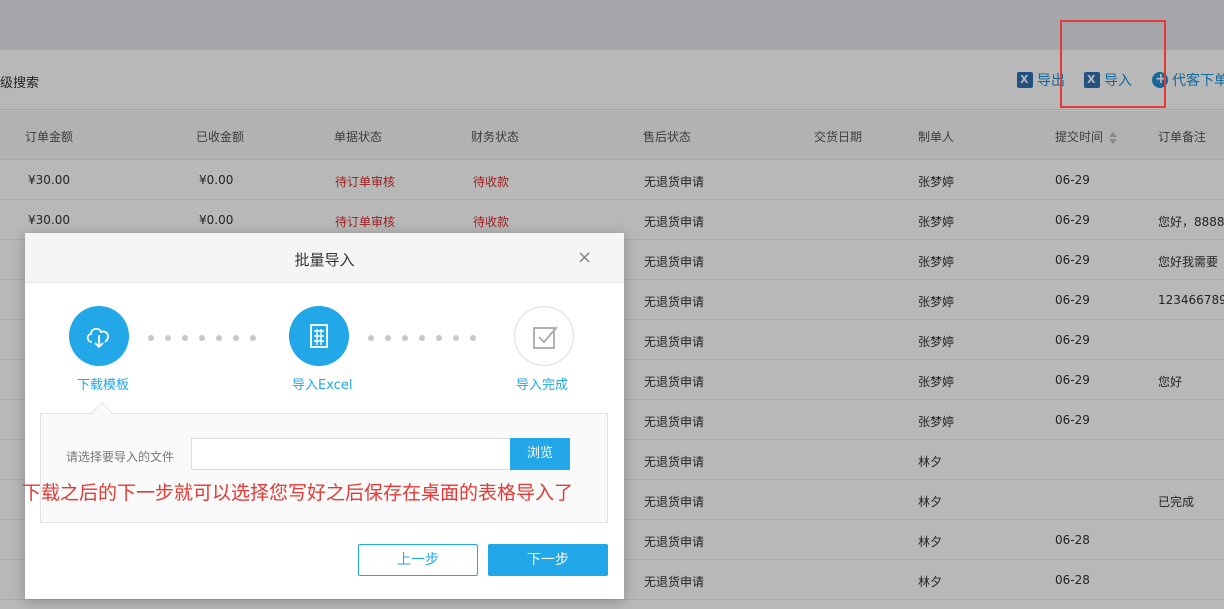 This screenshot has width=1224, height=609. What do you see at coordinates (584, 257) in the screenshot?
I see `close-icon: ×` at bounding box center [584, 257].